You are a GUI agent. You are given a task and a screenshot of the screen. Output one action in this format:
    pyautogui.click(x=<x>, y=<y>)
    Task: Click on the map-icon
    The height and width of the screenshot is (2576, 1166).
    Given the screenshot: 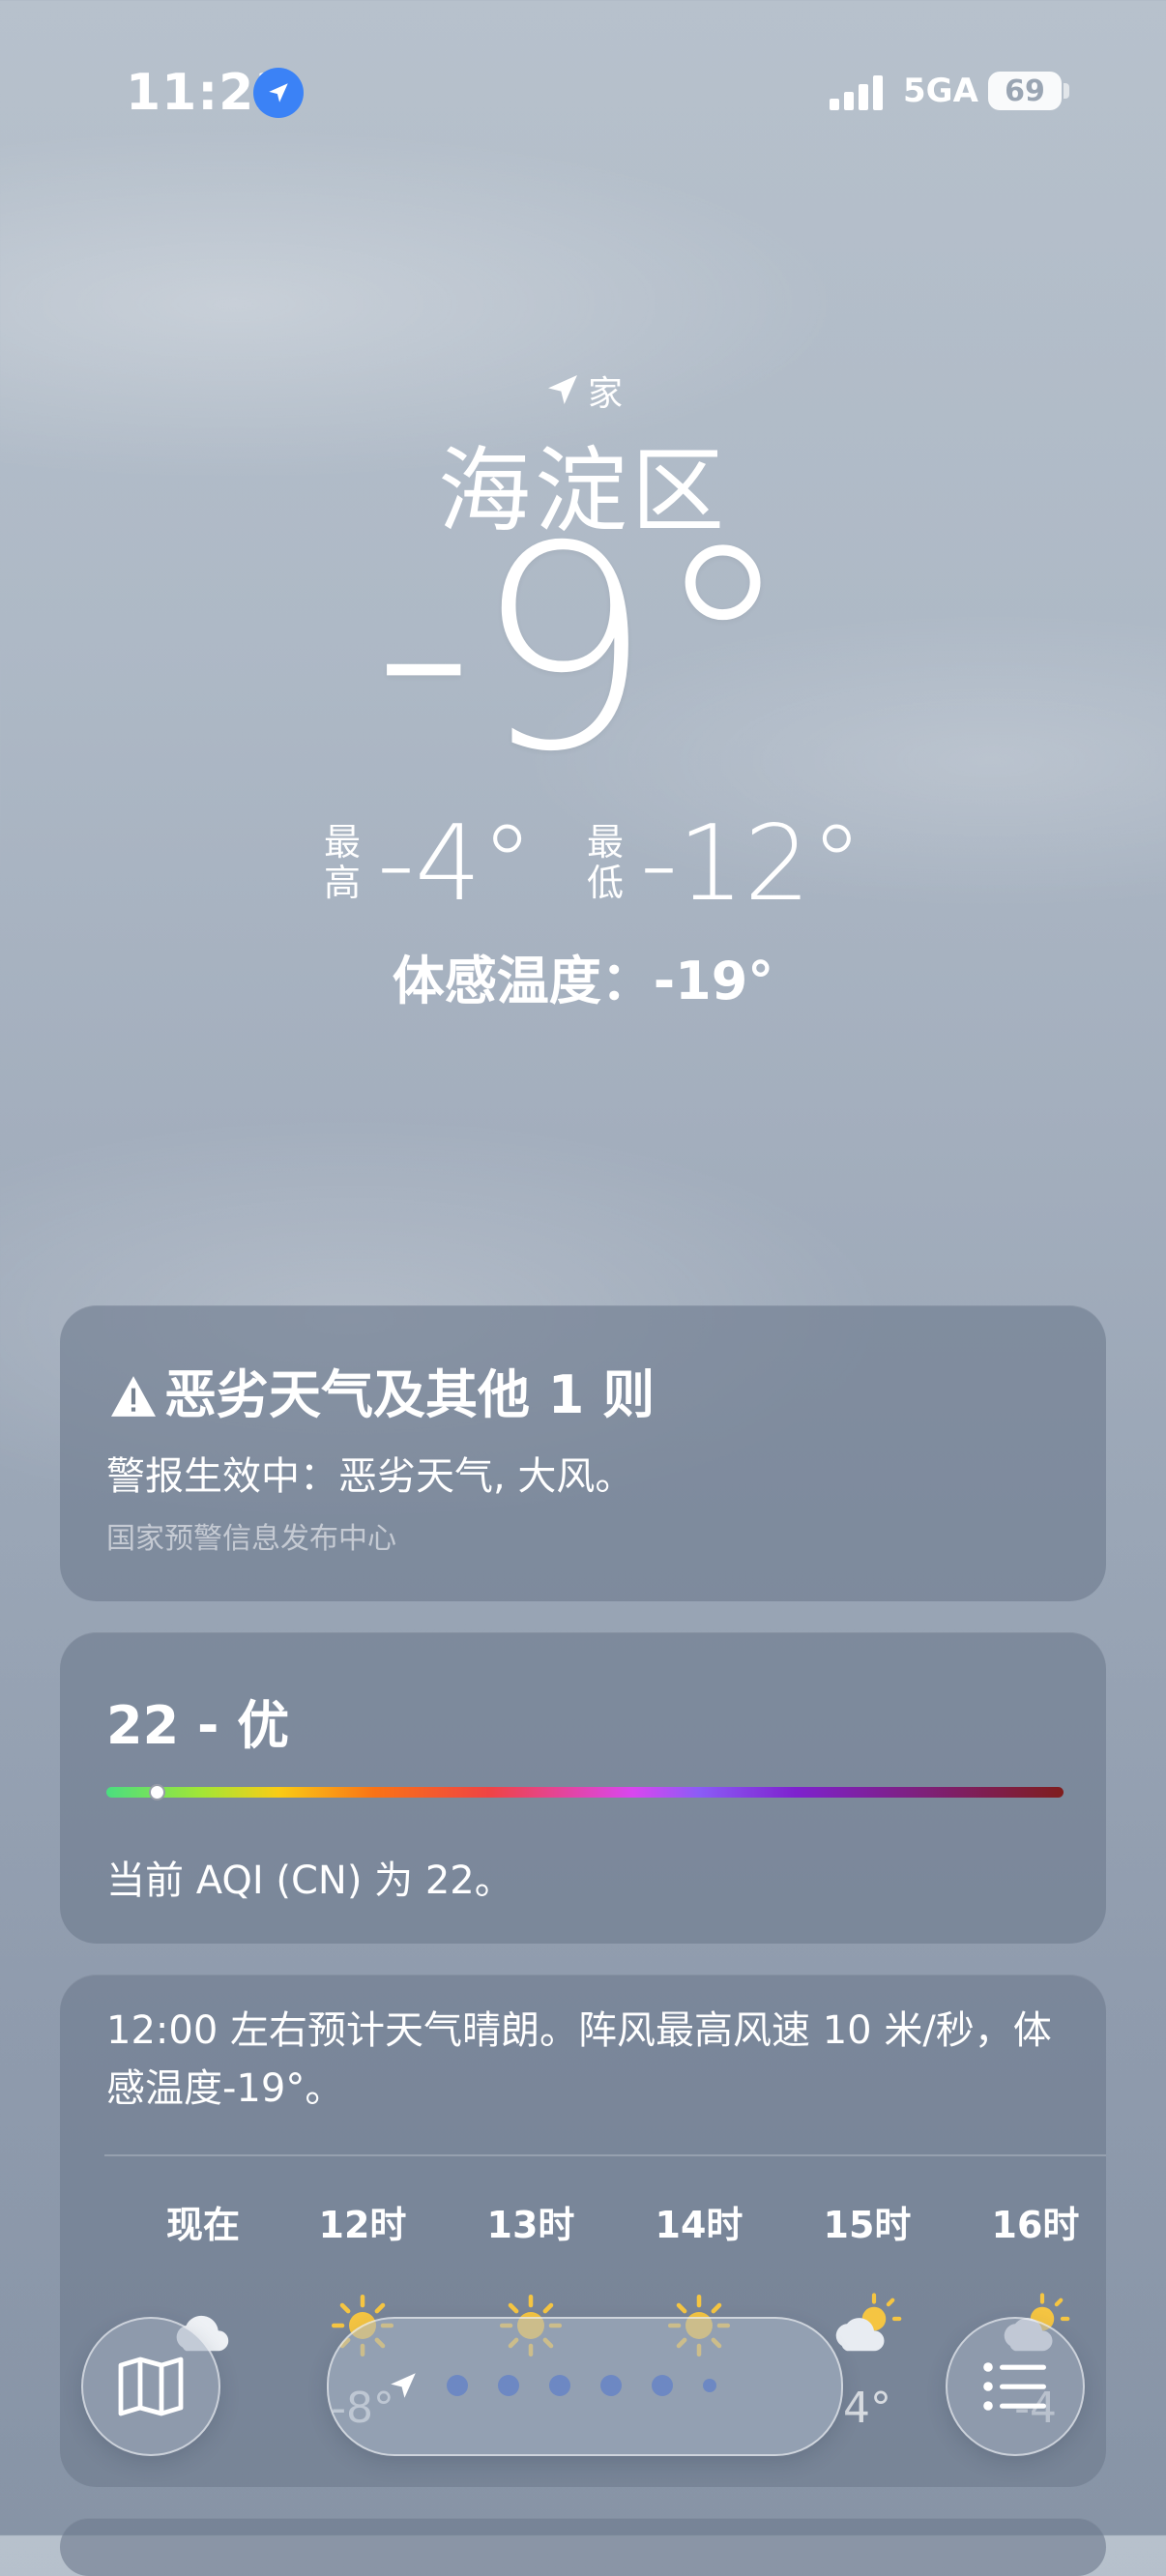 What is the action you would take?
    pyautogui.click(x=151, y=2386)
    